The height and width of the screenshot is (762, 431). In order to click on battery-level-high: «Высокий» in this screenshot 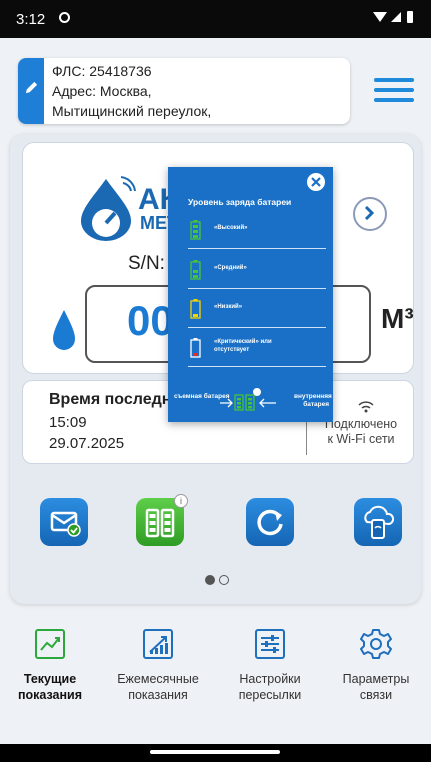, I will do `click(258, 234)`.